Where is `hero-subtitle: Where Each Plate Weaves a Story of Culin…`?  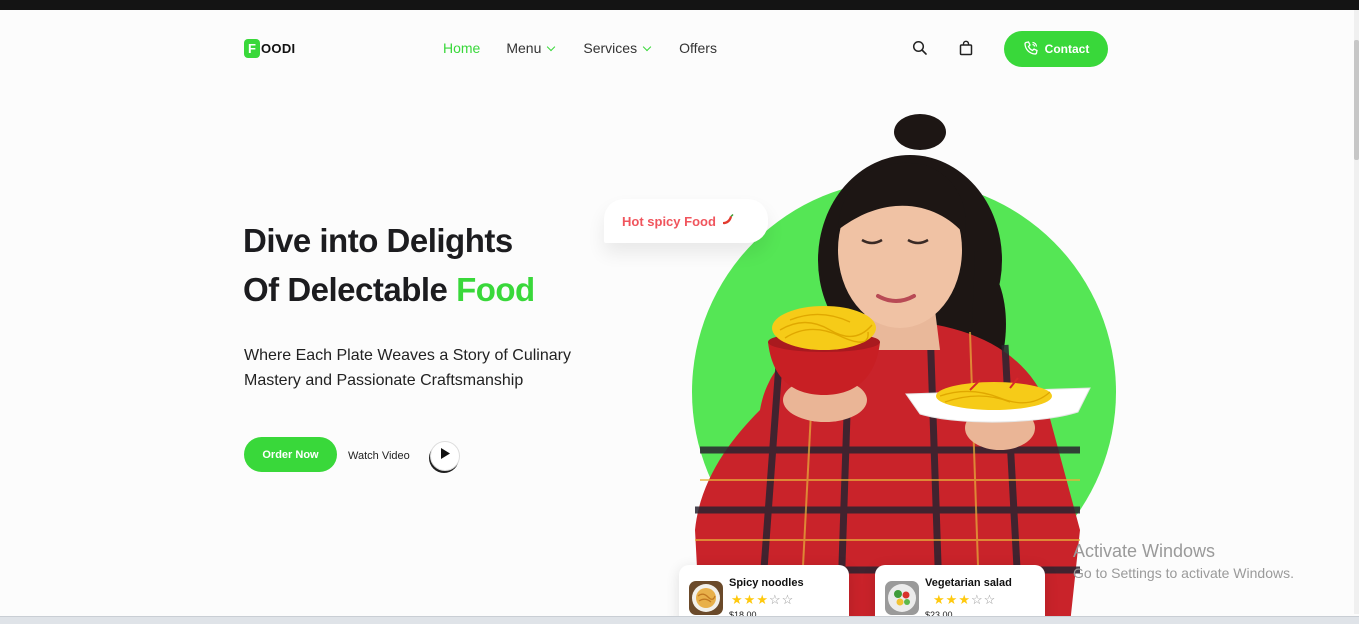
hero-subtitle: Where Each Plate Weaves a Story of Culin… is located at coordinates (434, 368).